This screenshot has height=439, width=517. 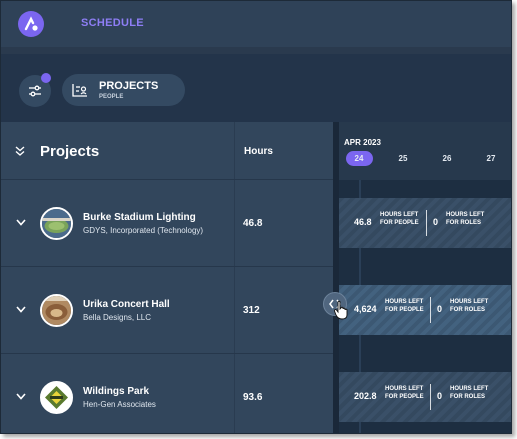 What do you see at coordinates (119, 404) in the screenshot?
I see `project-client: Hen-Gen Associates` at bounding box center [119, 404].